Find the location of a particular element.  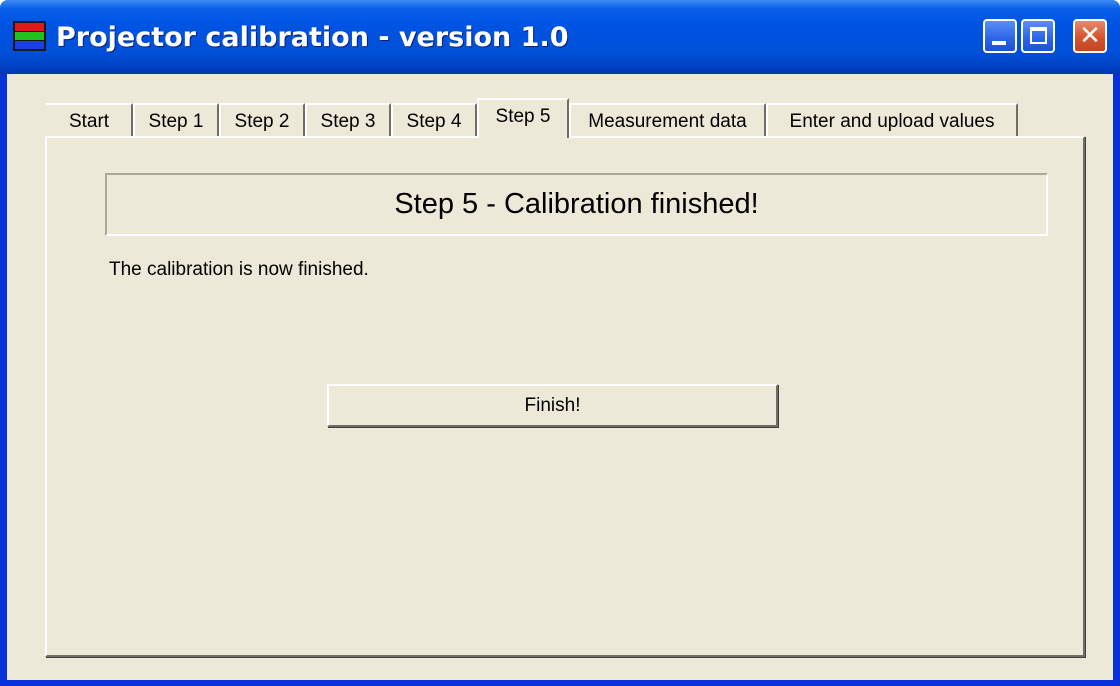

heading-frame: Step 5 - Calibration finished! is located at coordinates (576, 204).